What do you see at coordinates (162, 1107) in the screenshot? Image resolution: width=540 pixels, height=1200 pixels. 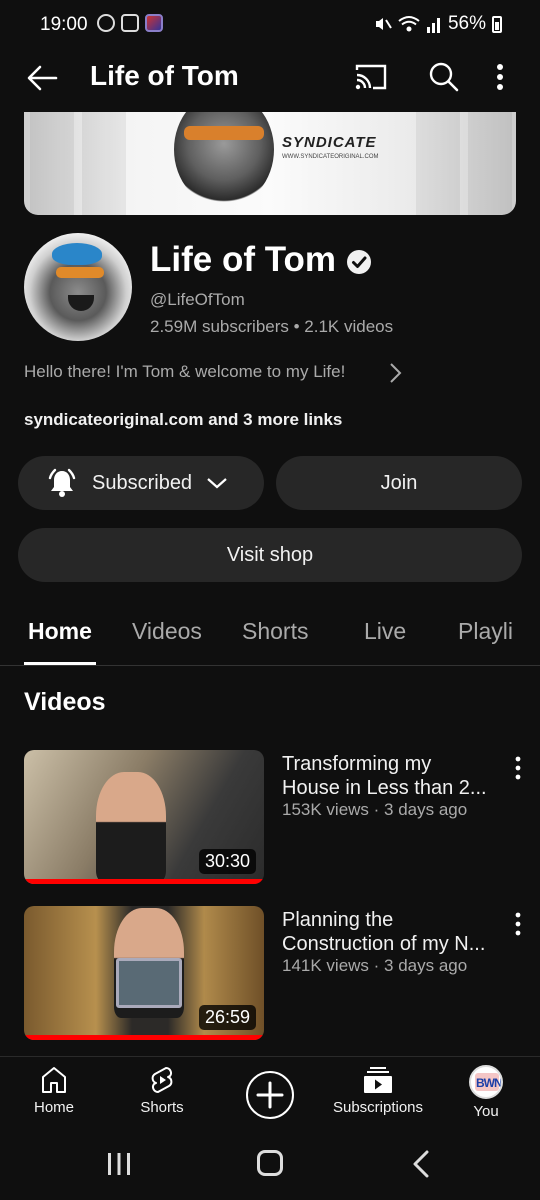 I see `nav-shorts-label: Shorts` at bounding box center [162, 1107].